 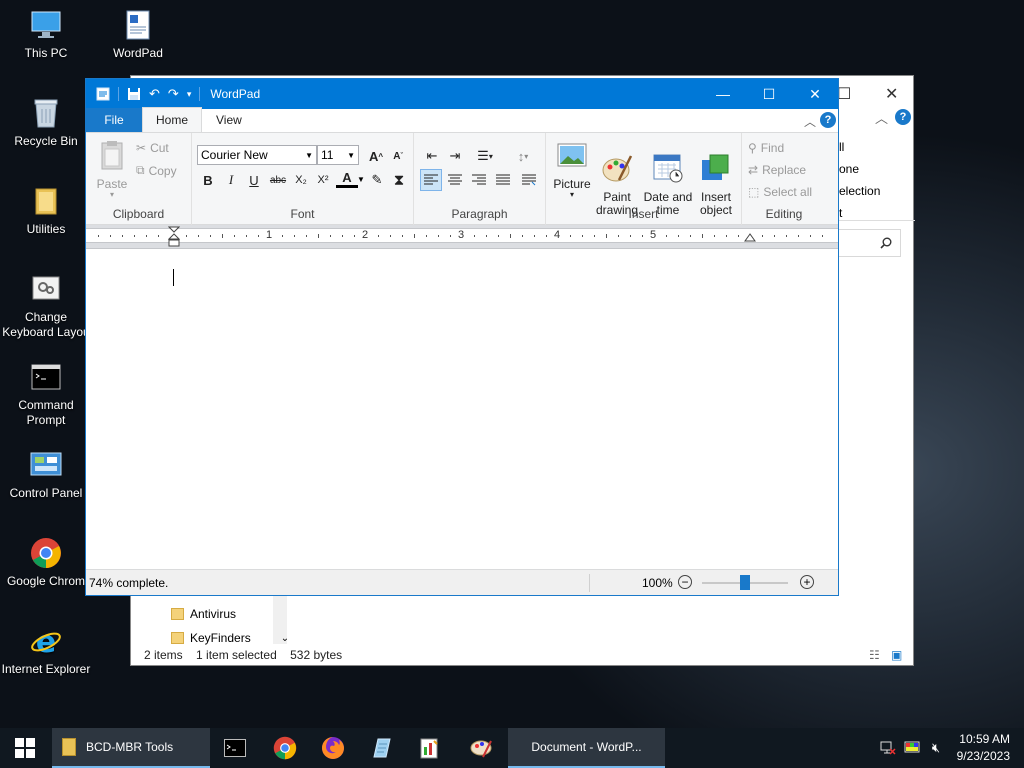 What do you see at coordinates (257, 155) in the screenshot?
I see `font-family-select: Courier New ▼` at bounding box center [257, 155].